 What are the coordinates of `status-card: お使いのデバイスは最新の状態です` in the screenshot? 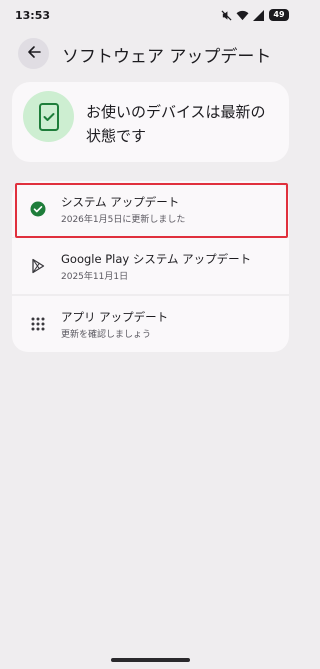 It's located at (150, 122).